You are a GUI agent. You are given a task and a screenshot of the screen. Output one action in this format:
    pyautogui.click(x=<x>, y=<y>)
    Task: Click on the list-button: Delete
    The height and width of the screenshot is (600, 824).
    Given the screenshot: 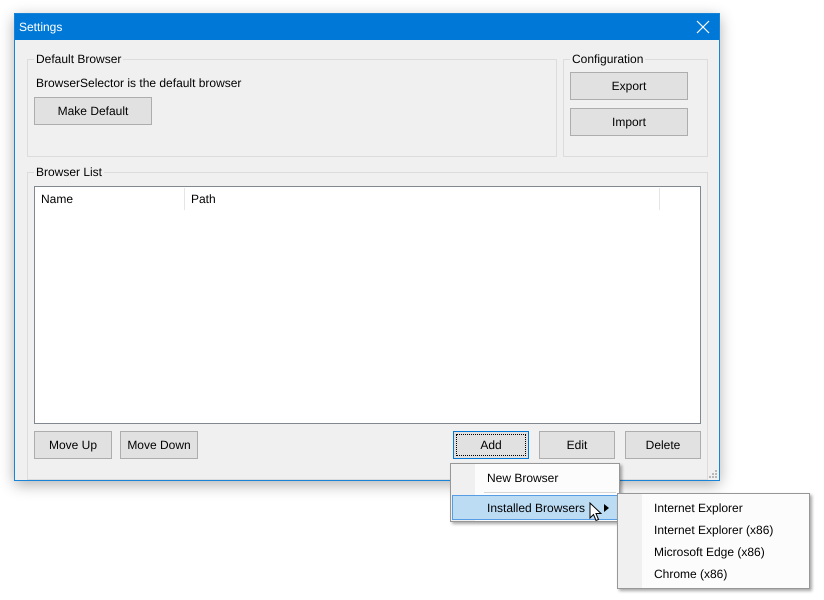 What is the action you would take?
    pyautogui.click(x=663, y=445)
    